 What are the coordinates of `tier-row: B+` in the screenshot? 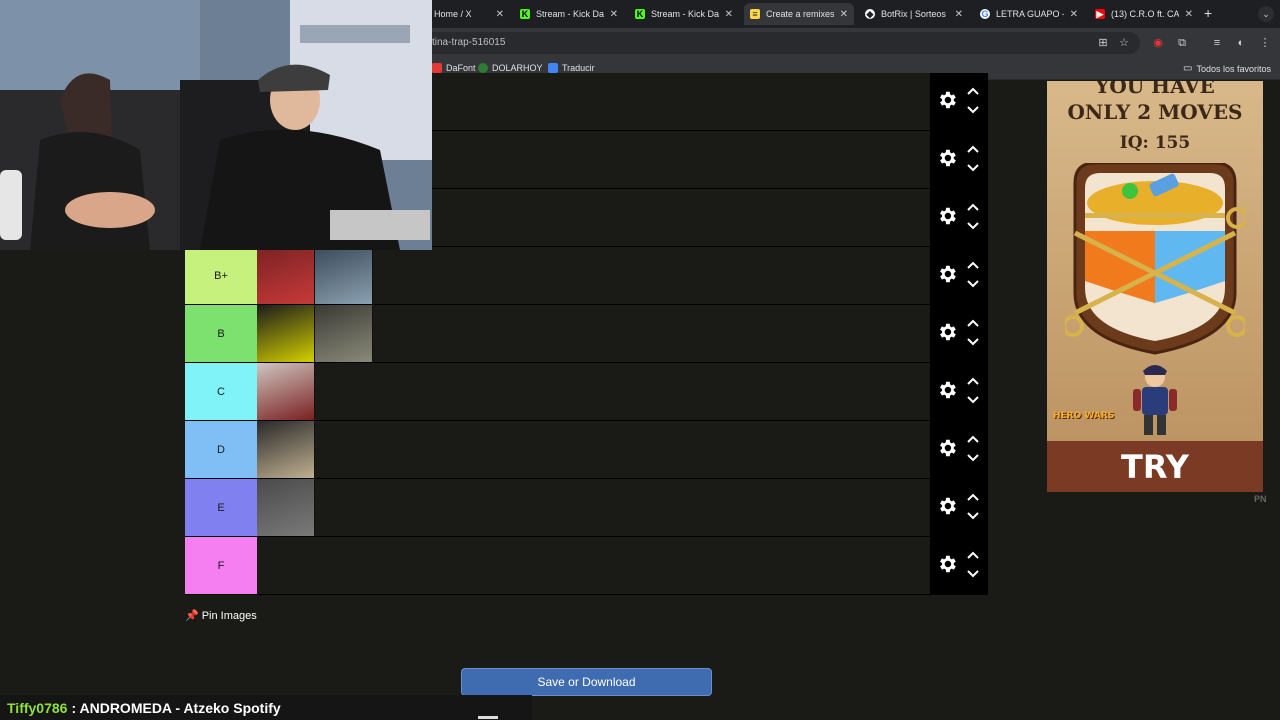 It's located at (586, 276).